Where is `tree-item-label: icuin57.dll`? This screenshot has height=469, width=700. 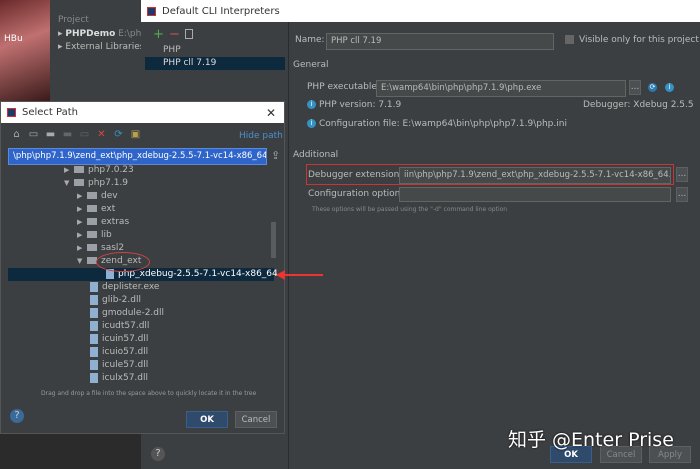
tree-item-label: icuin57.dll is located at coordinates (125, 339).